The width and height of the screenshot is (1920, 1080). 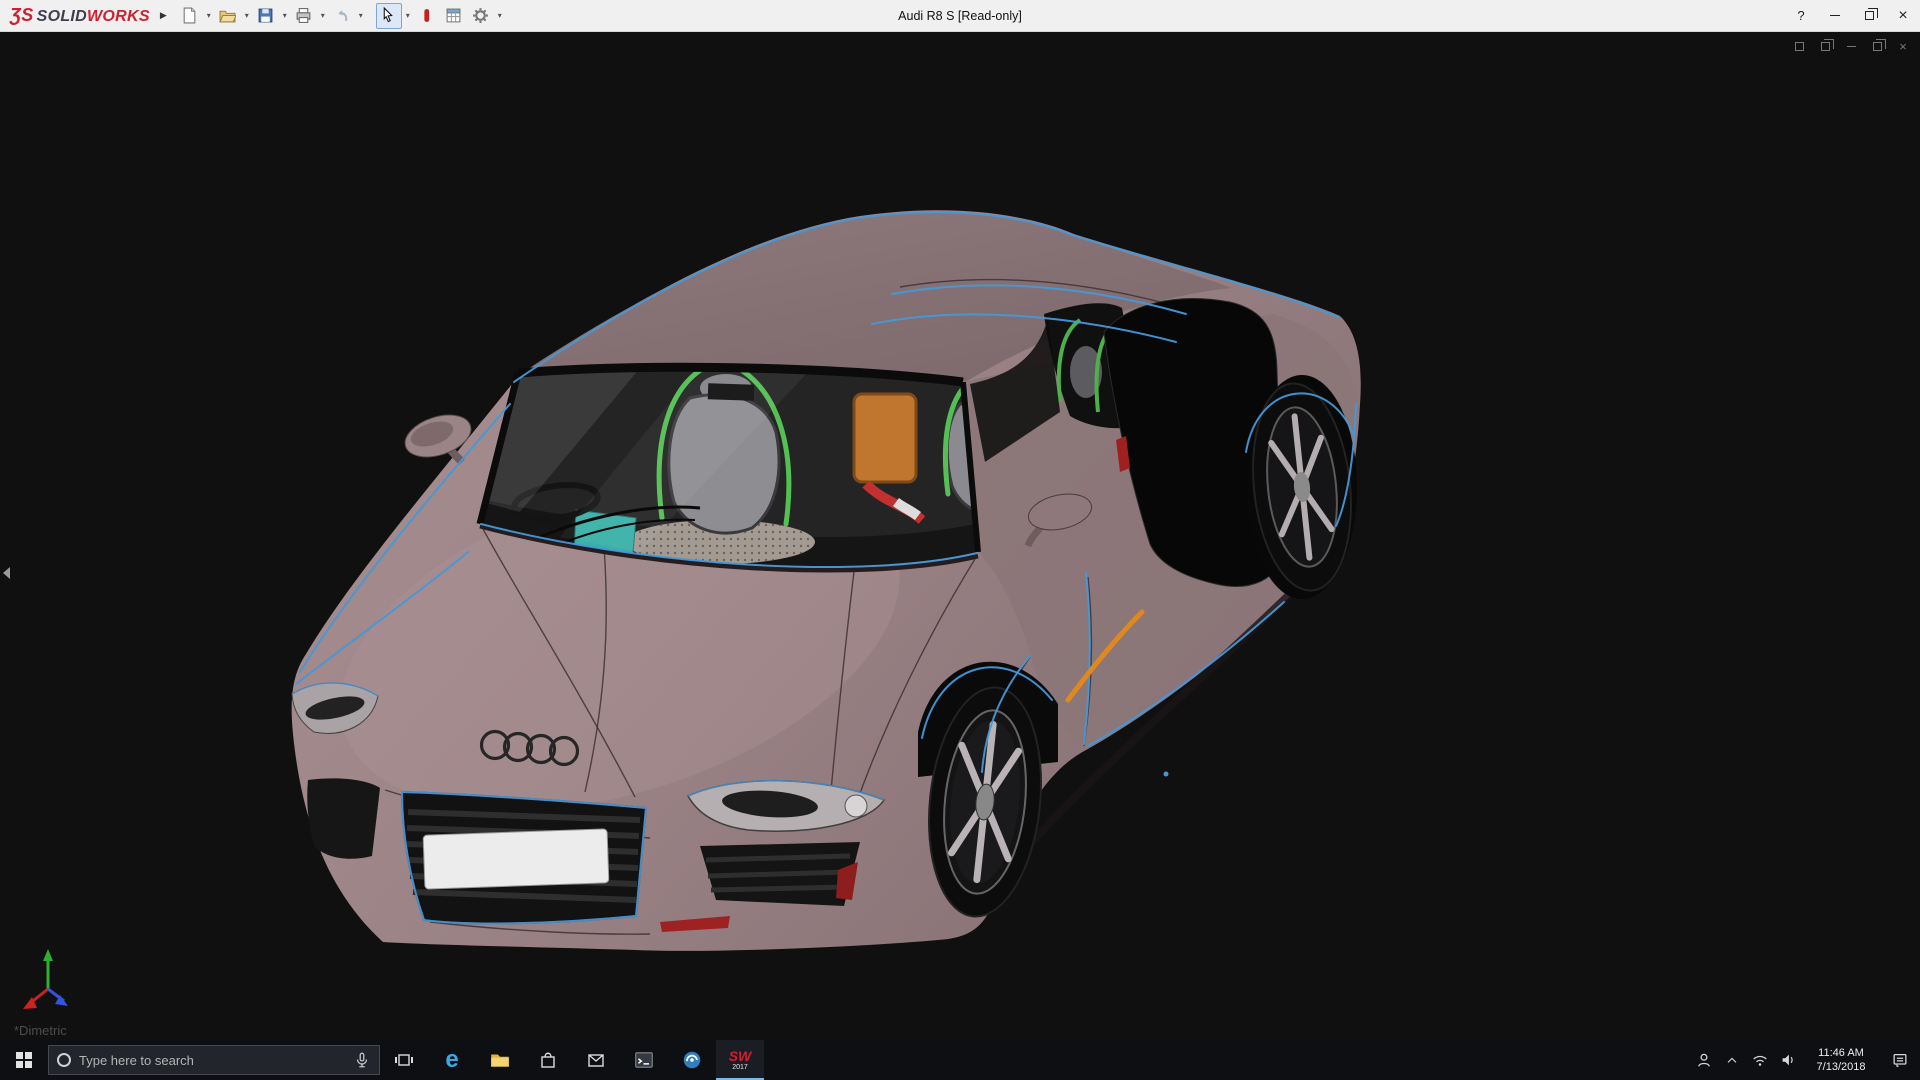 I want to click on task-view-icon, so click(x=404, y=1060).